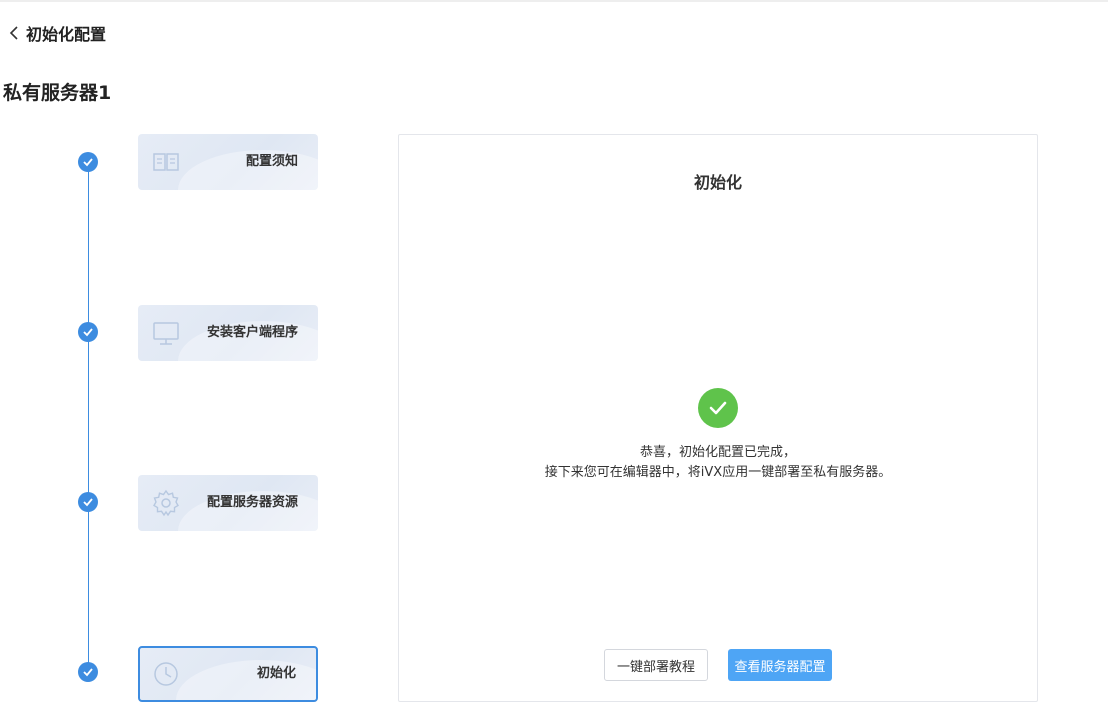 The image size is (1108, 720). Describe the element at coordinates (276, 673) in the screenshot. I see `step-label: 初始化` at that location.